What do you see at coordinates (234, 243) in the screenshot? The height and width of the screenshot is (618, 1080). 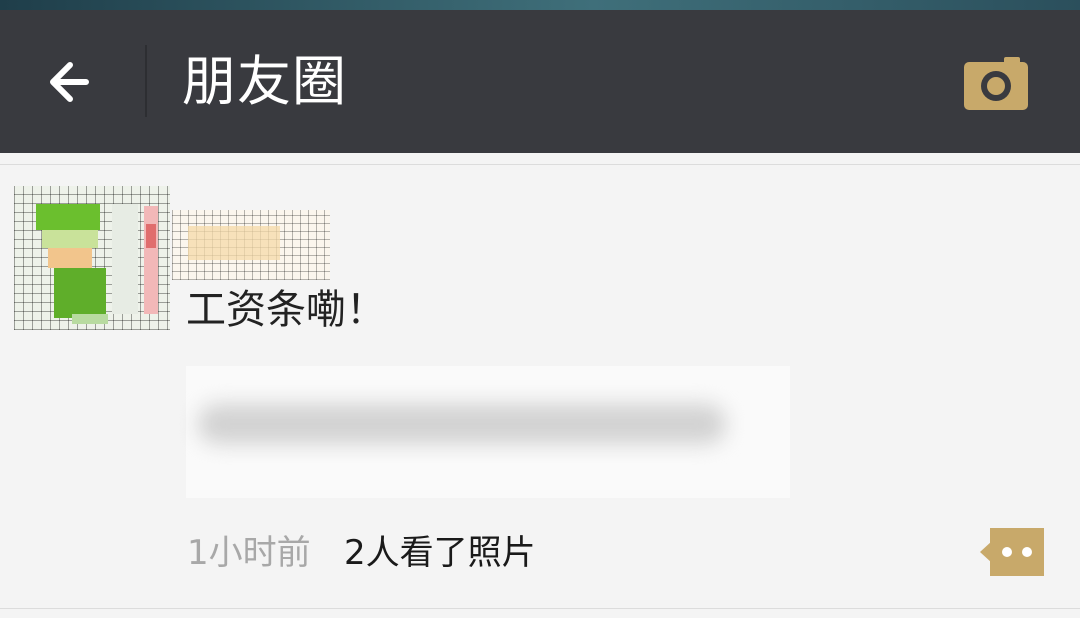 I see `username-redaction` at bounding box center [234, 243].